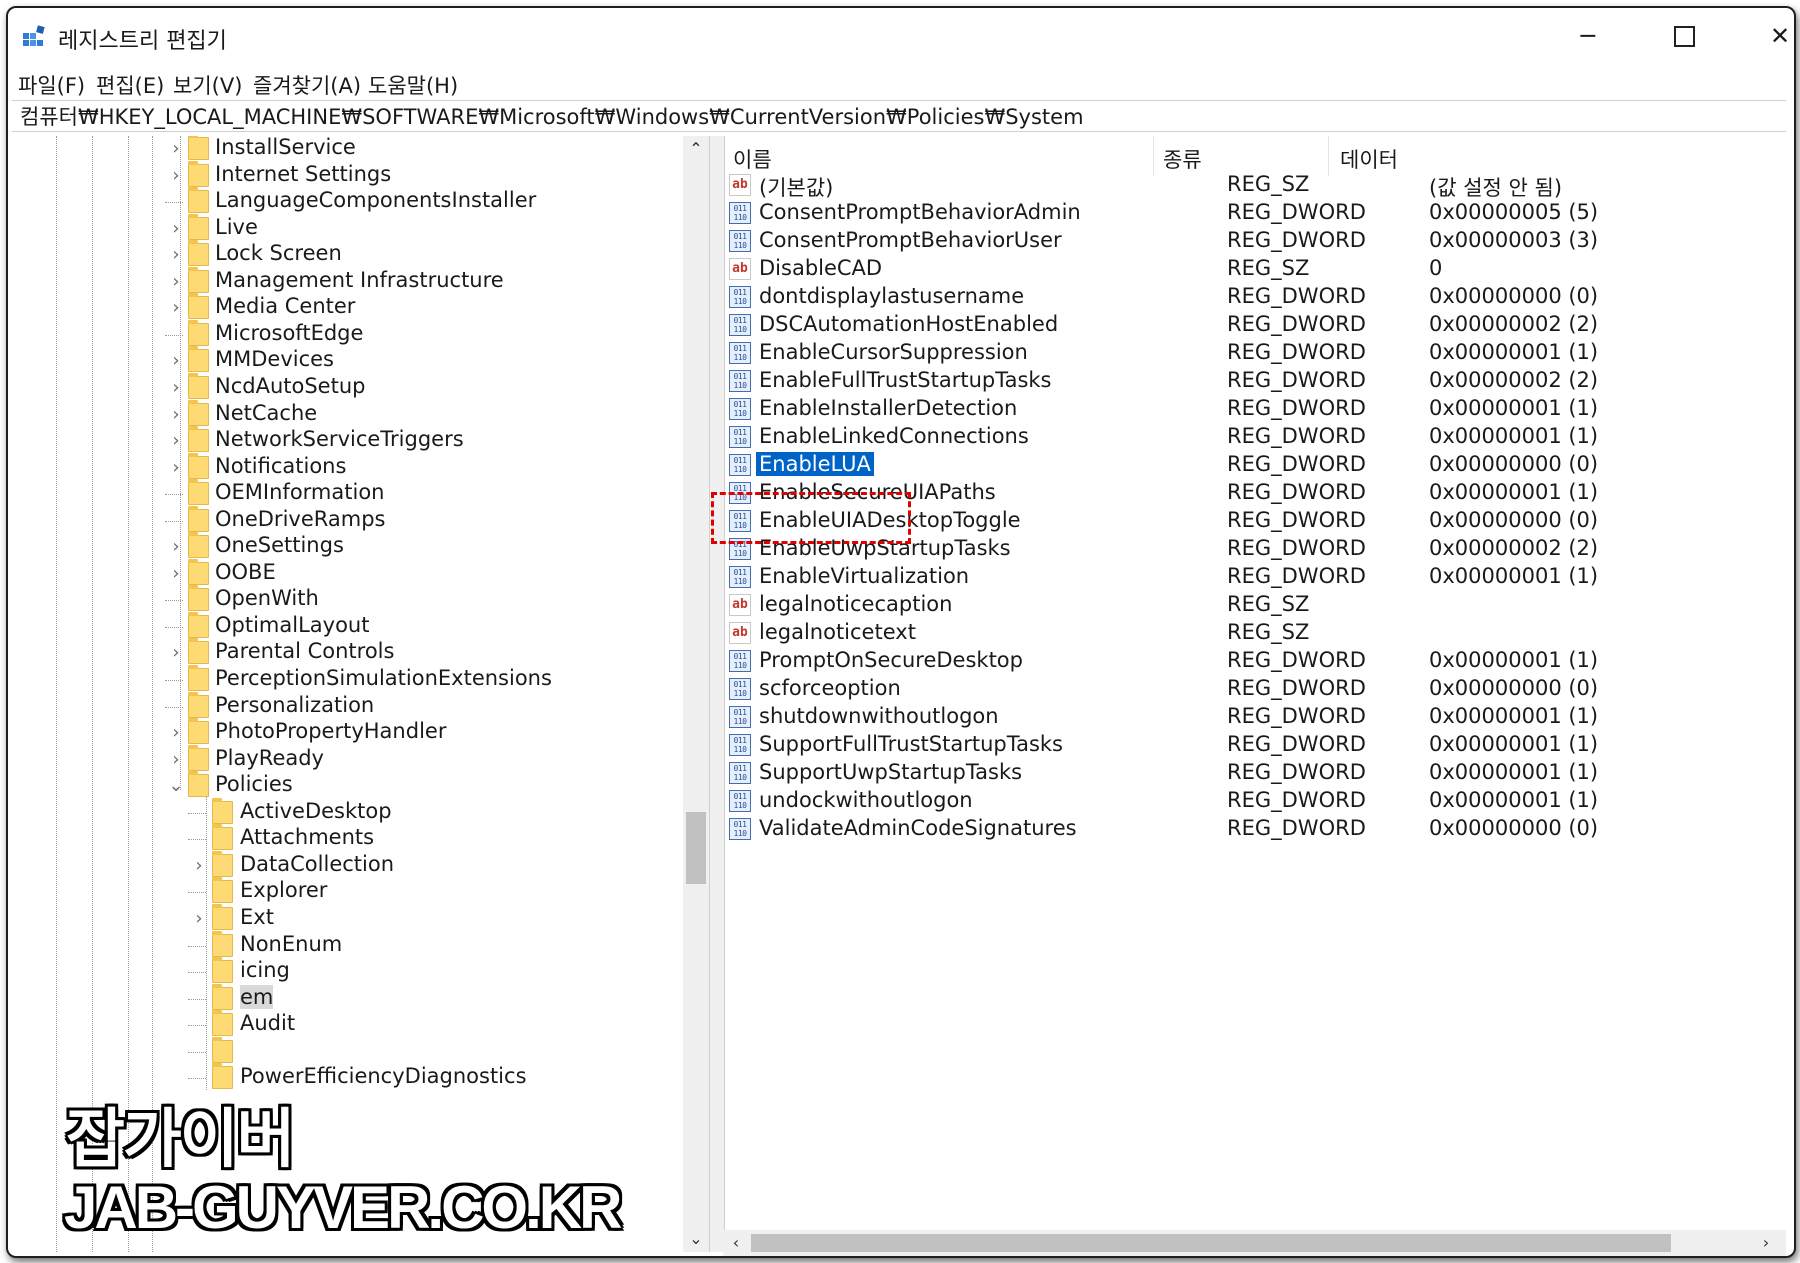 This screenshot has height=1263, width=1800. What do you see at coordinates (1588, 36) in the screenshot?
I see `minimize-button: ─` at bounding box center [1588, 36].